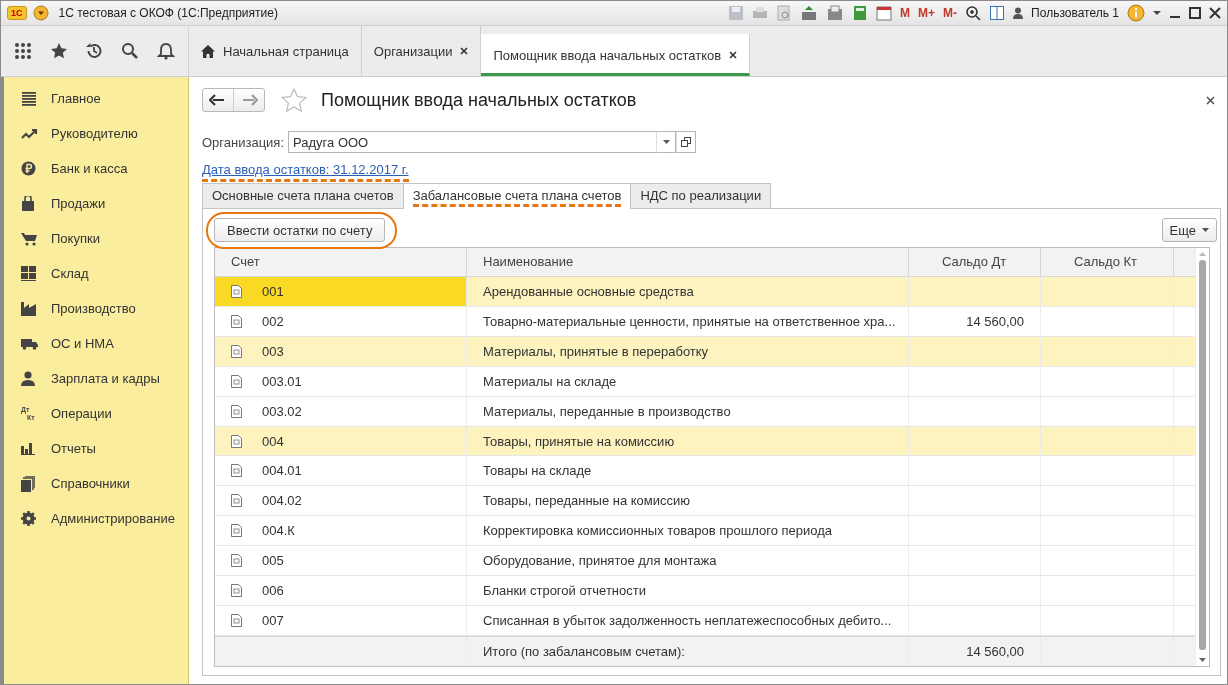  Describe the element at coordinates (884, 13) in the screenshot. I see `calendar-icon` at that location.